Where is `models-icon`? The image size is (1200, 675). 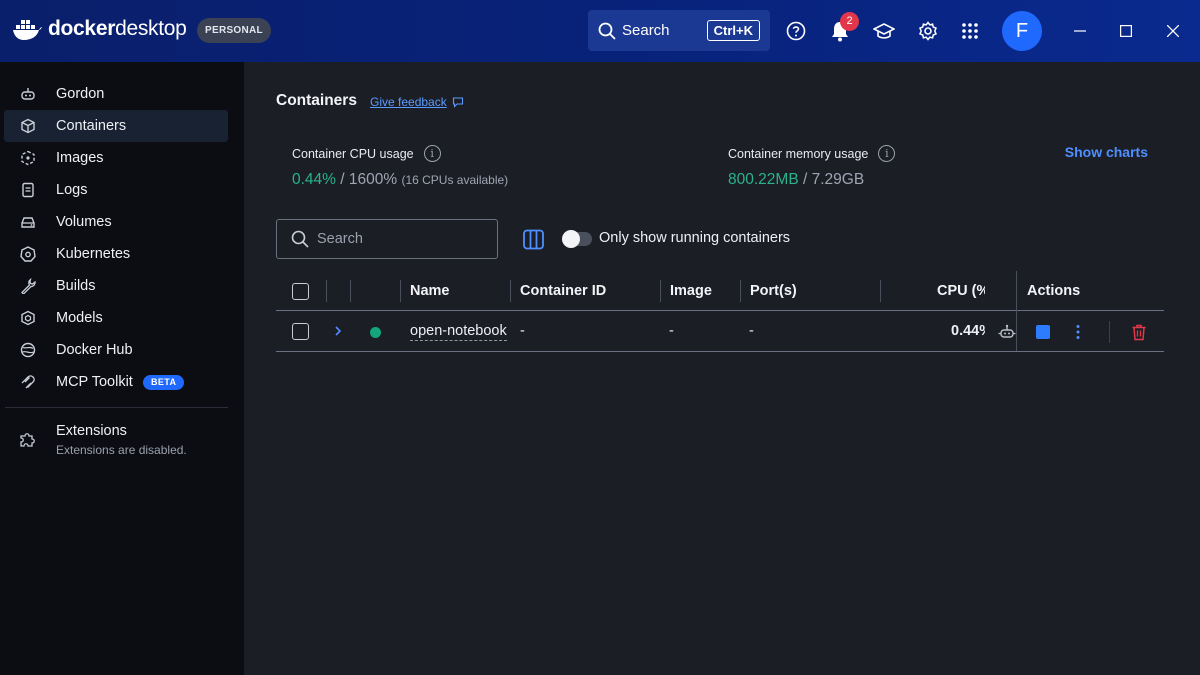
models-icon is located at coordinates (28, 318).